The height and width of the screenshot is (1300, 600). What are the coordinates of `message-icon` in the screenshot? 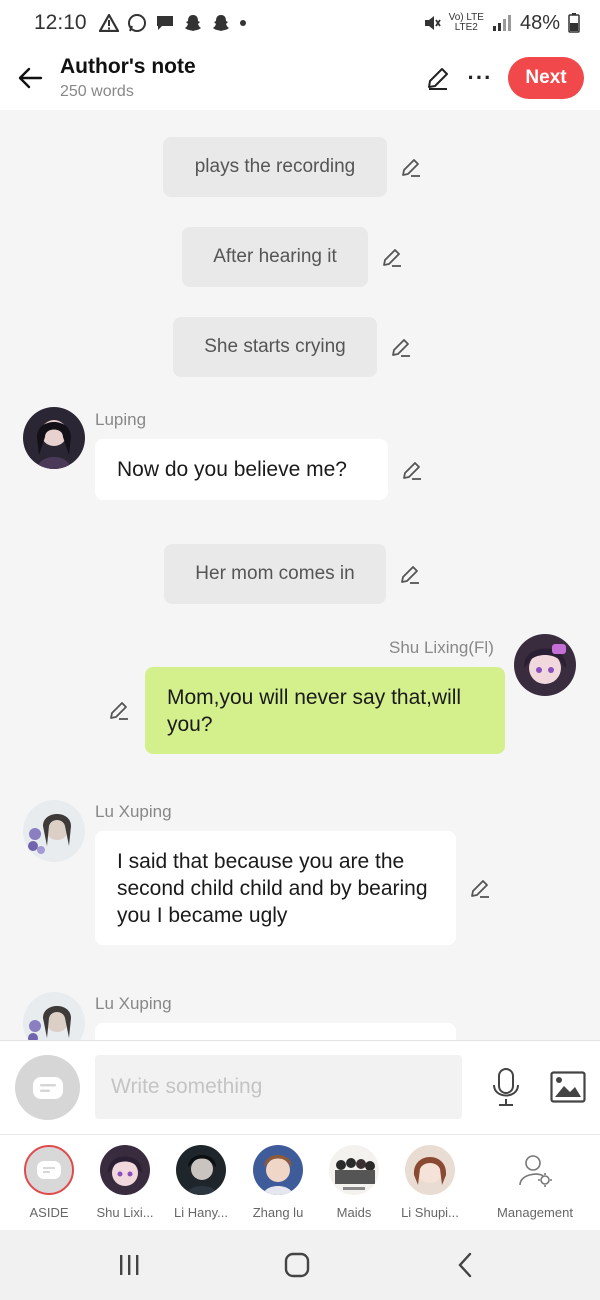 It's located at (164, 23).